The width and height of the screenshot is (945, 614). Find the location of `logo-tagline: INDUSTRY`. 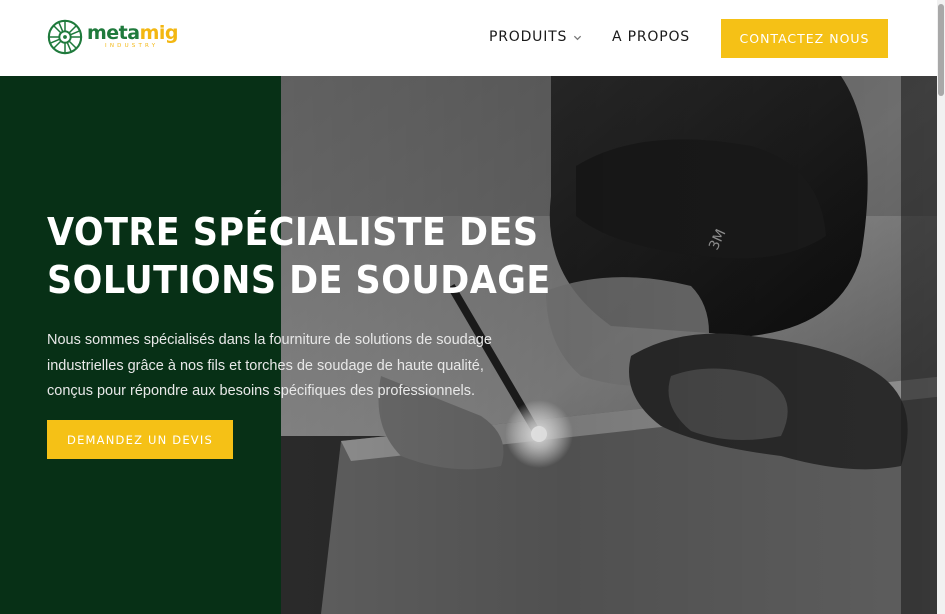

logo-tagline: INDUSTRY is located at coordinates (132, 46).